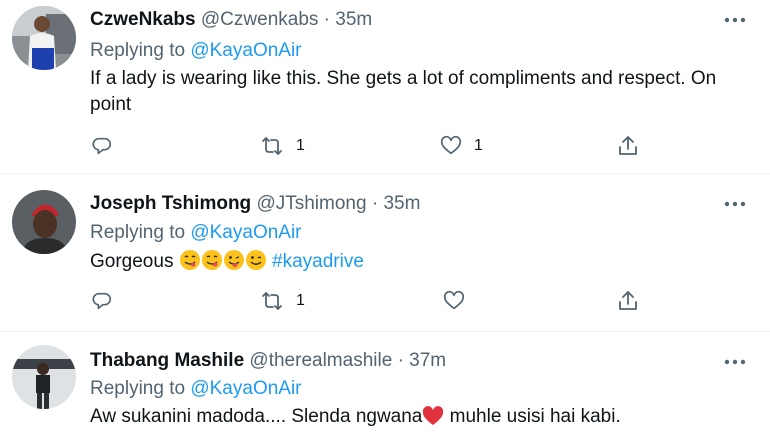 This screenshot has height=447, width=770. I want to click on tweet-text: Gorgeous #kayadrive, so click(420, 264).